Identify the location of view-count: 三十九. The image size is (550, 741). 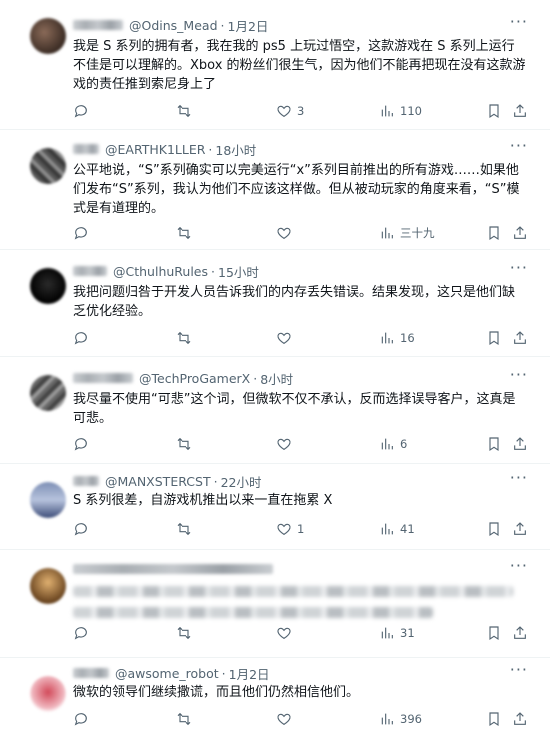
(417, 233).